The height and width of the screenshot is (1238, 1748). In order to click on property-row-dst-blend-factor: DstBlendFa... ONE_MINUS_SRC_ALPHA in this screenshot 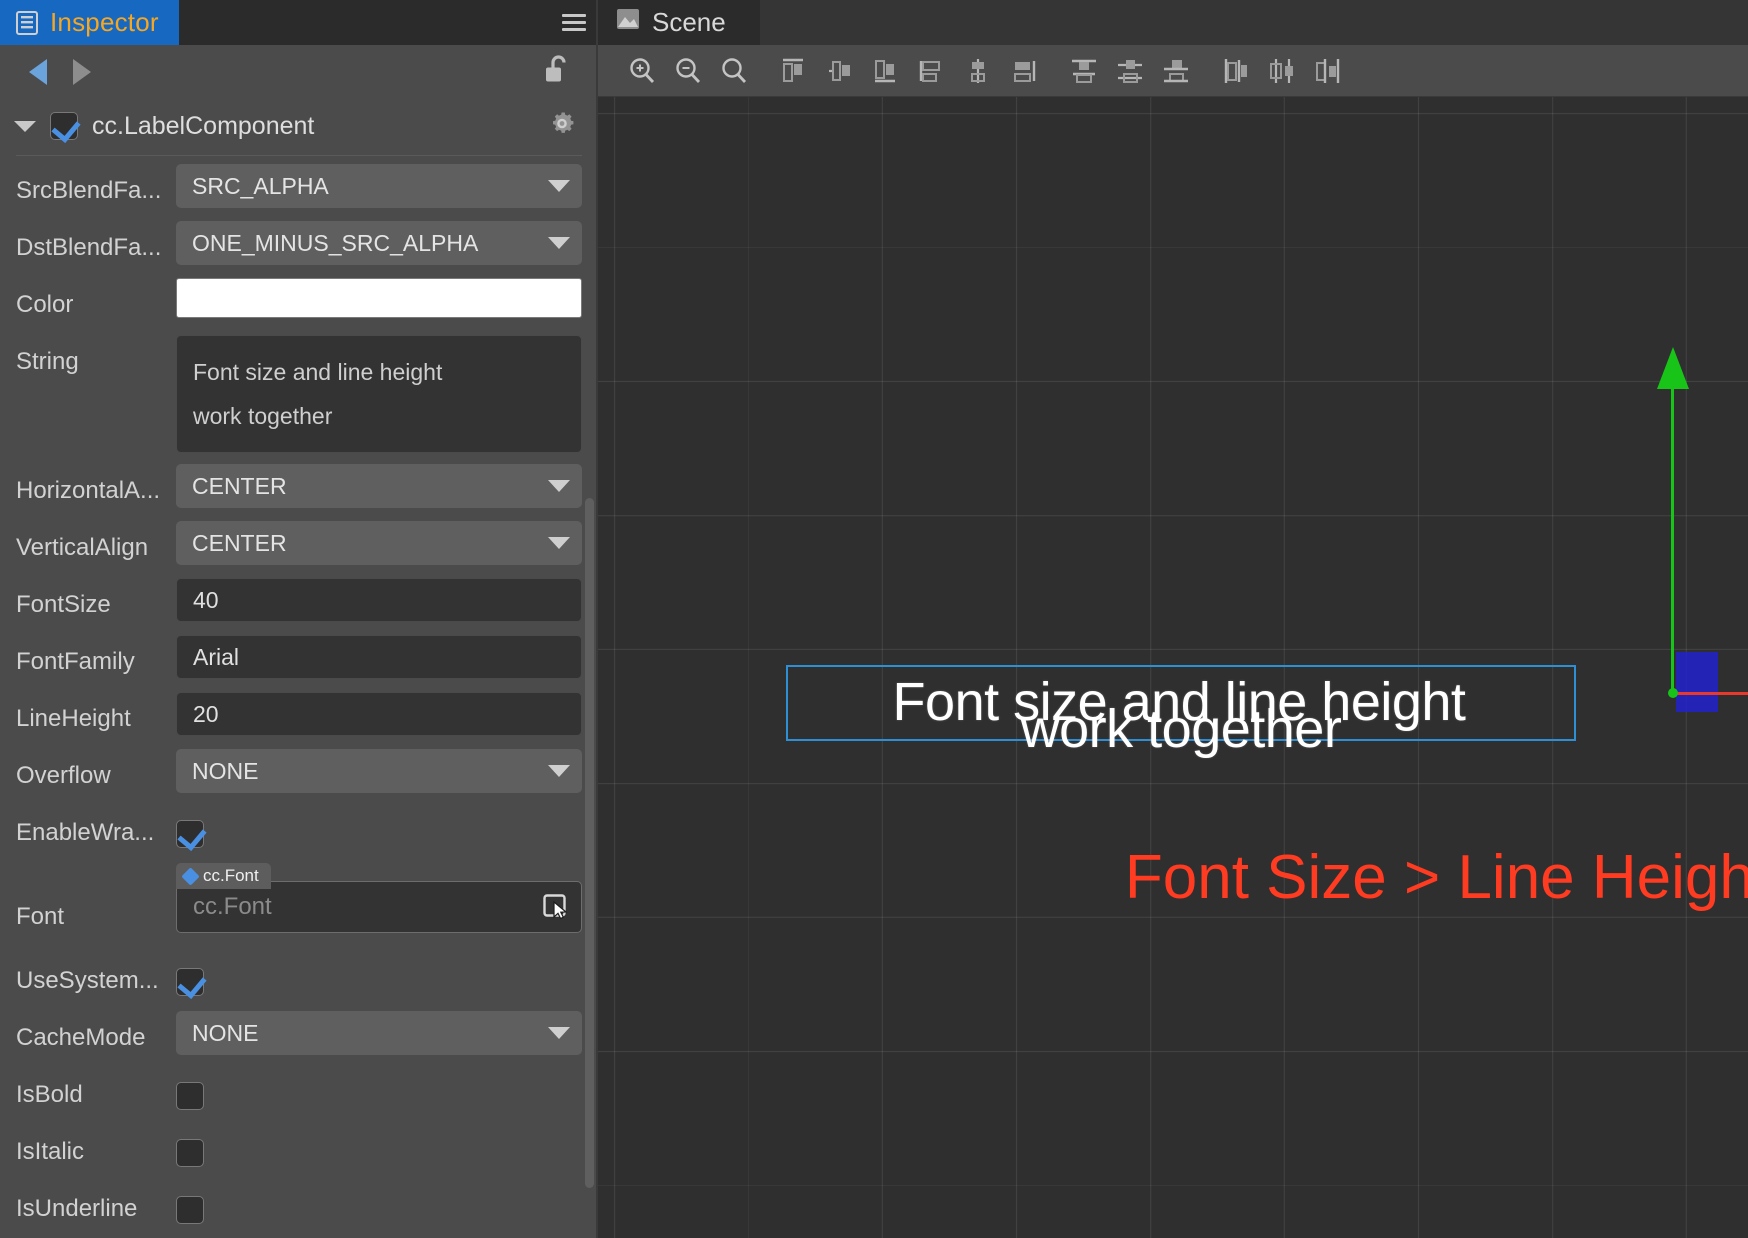, I will do `click(299, 249)`.